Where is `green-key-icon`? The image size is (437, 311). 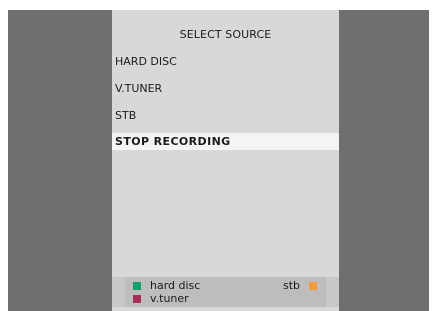 green-key-icon is located at coordinates (137, 286).